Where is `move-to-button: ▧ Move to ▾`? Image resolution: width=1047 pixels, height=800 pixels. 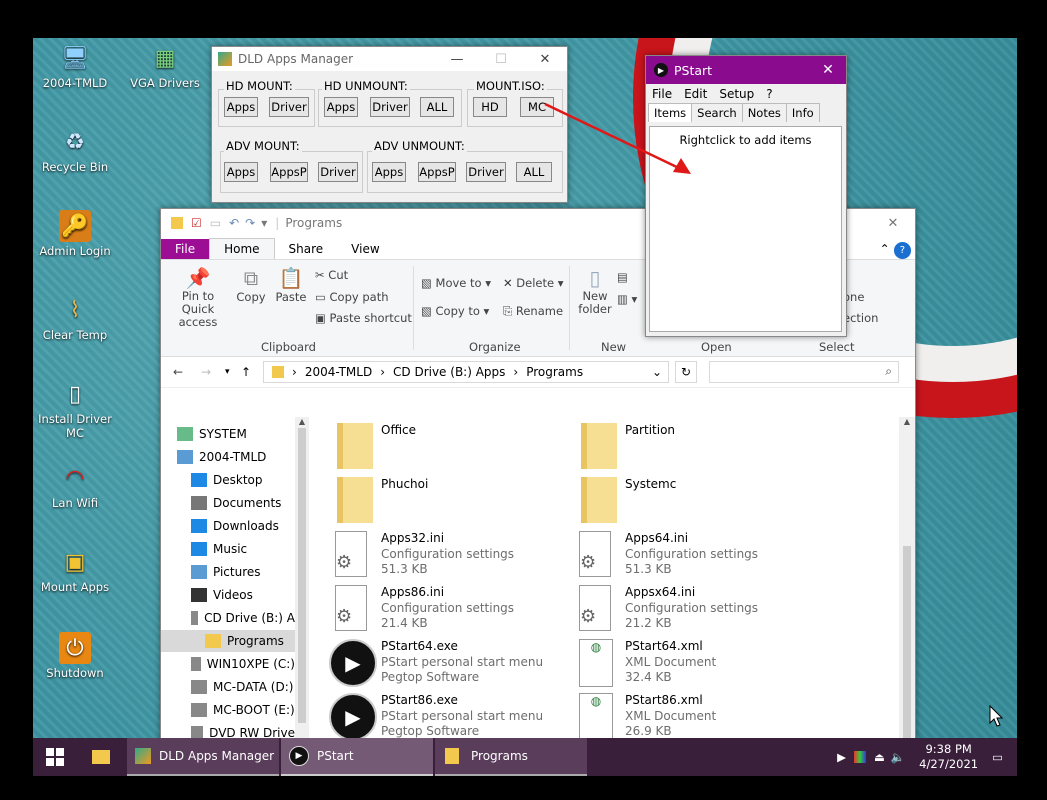 move-to-button: ▧ Move to ▾ is located at coordinates (456, 283).